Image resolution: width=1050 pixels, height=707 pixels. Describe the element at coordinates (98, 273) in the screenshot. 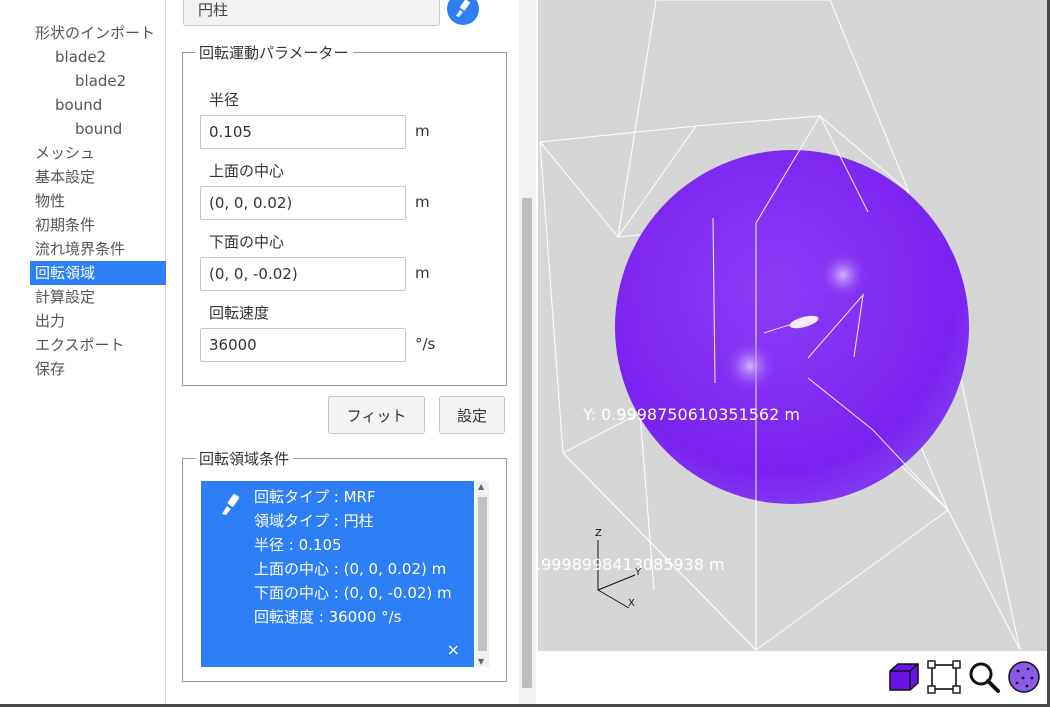

I see `tree-item-rotation-zone: 回転領域` at that location.